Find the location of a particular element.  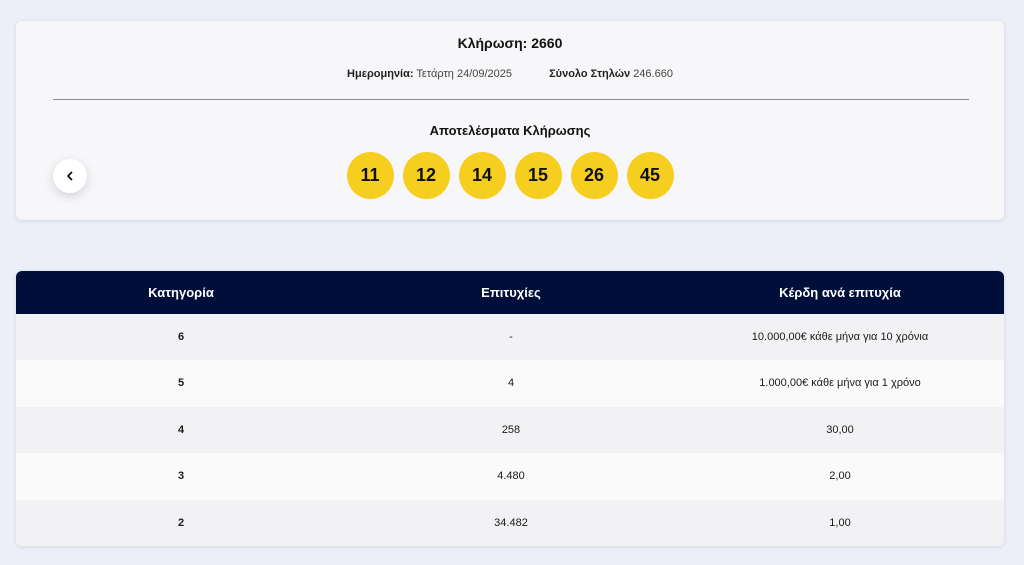

winners-cell: 258 is located at coordinates (511, 429).